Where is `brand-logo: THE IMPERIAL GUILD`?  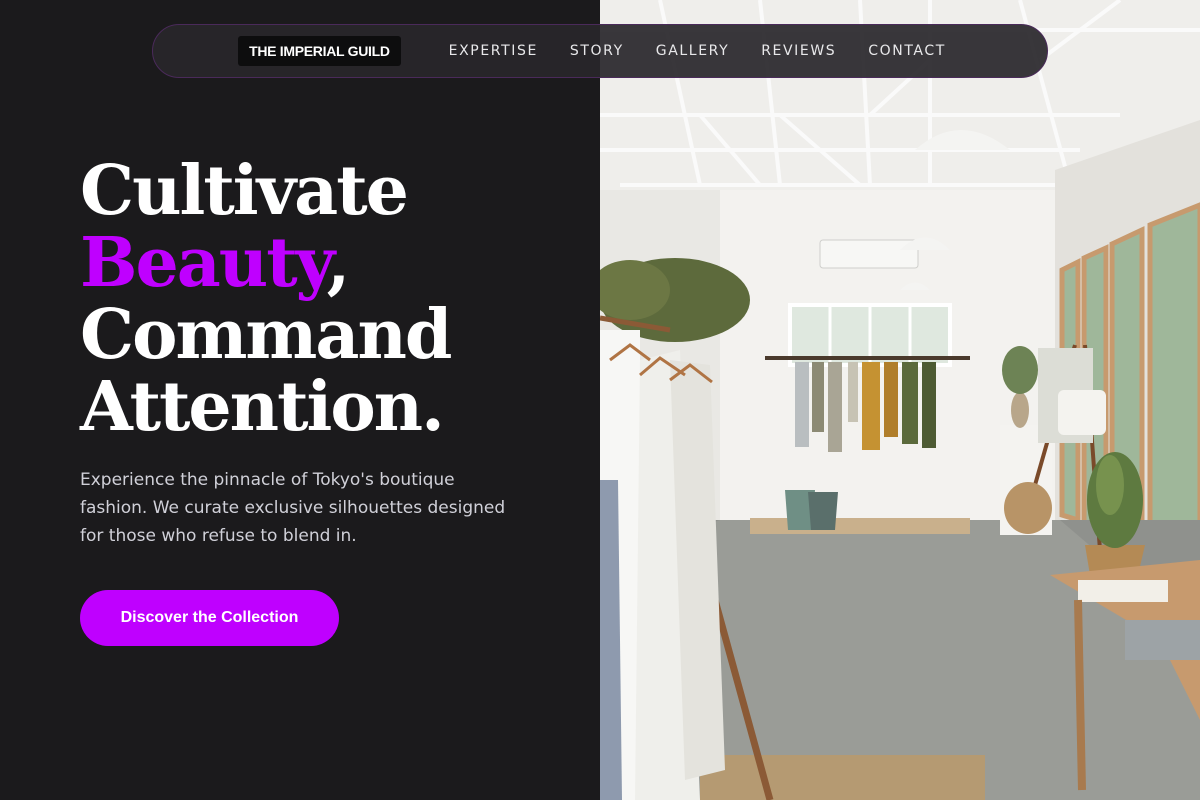 brand-logo: THE IMPERIAL GUILD is located at coordinates (319, 51).